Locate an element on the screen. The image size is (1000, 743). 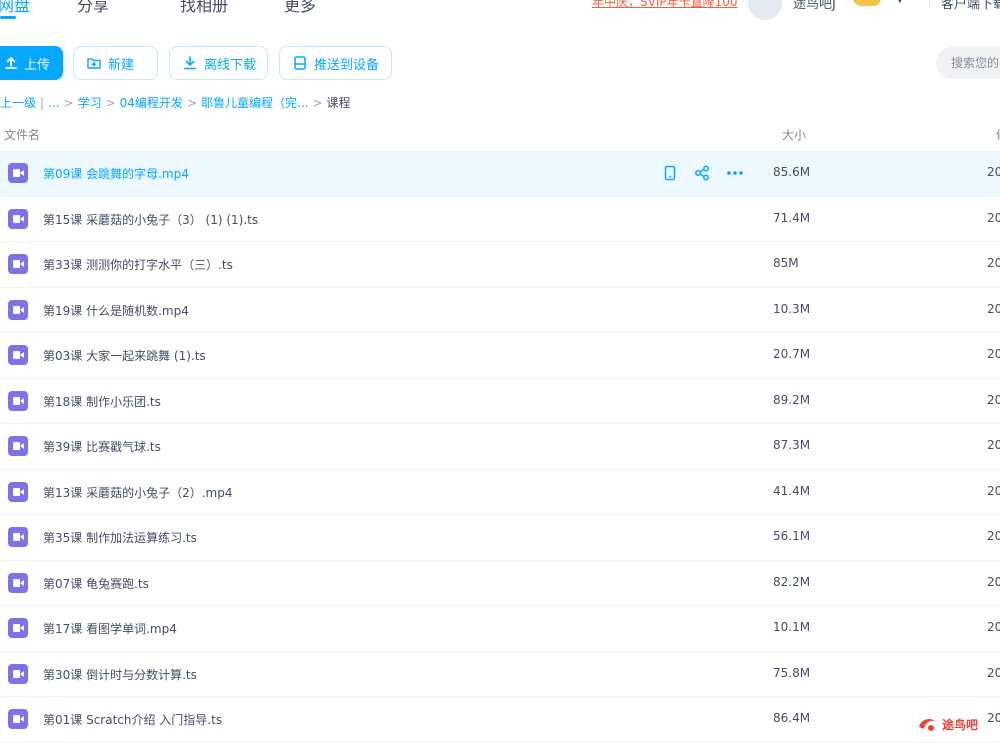
device-icon is located at coordinates (300, 63).